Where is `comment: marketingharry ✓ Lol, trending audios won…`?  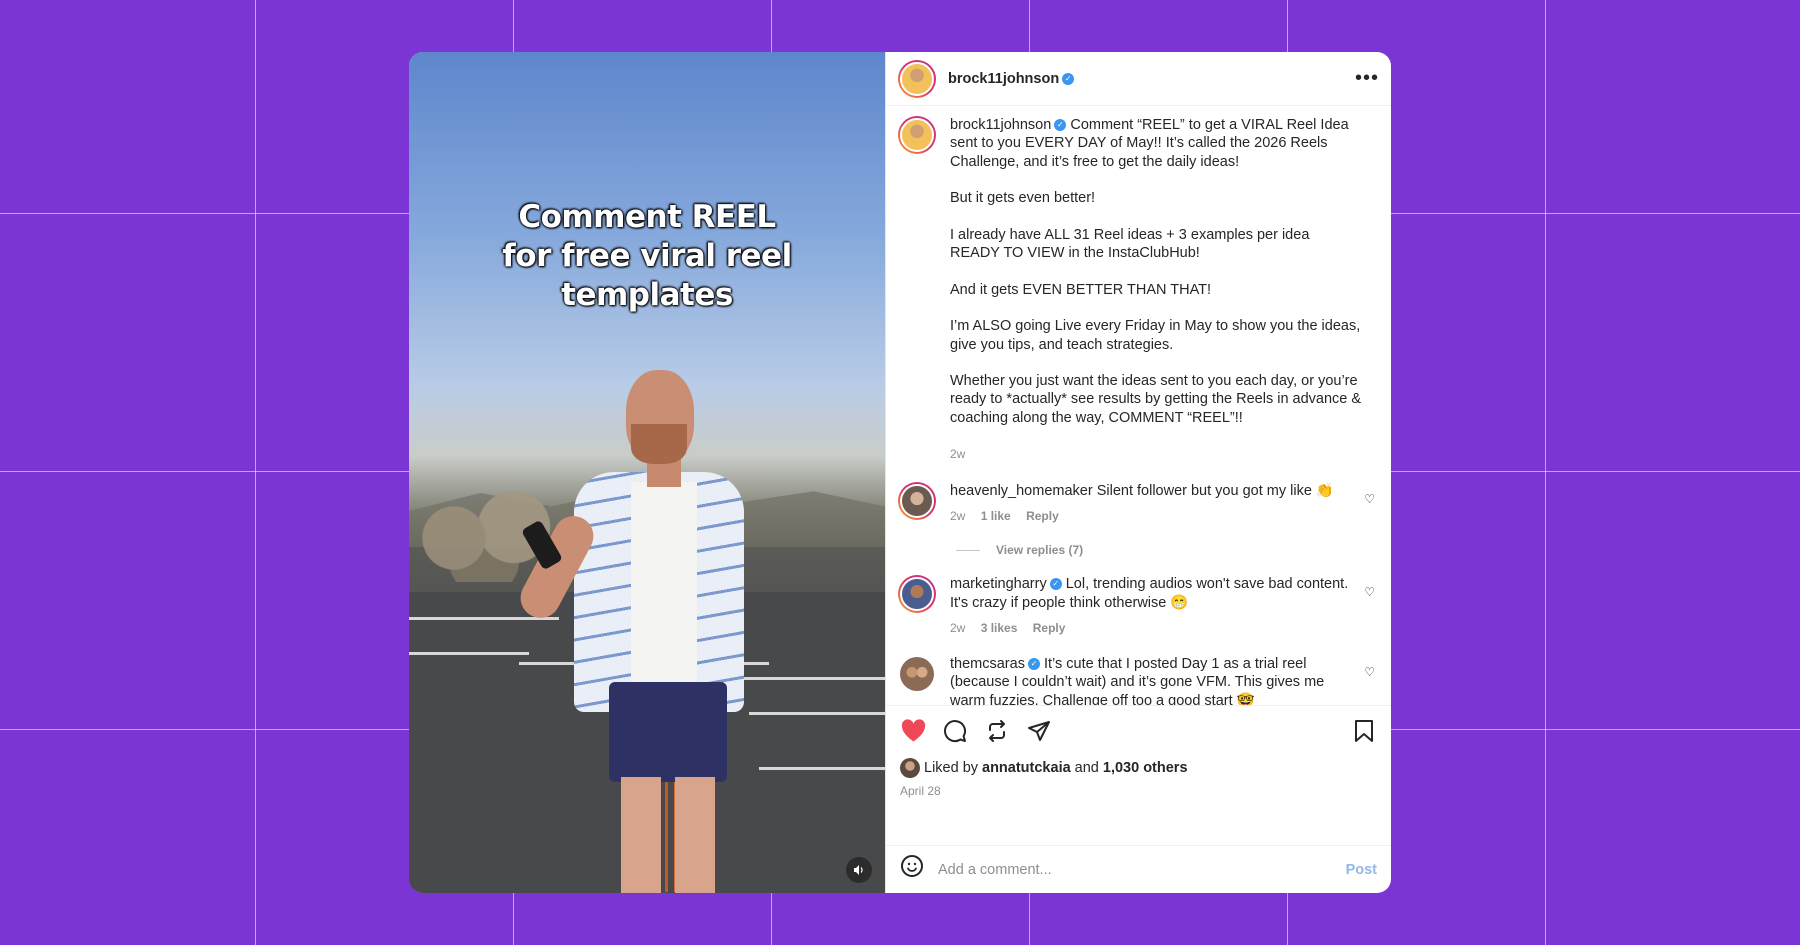
comment: marketingharry ✓ Lol, trending audios won… is located at coordinates (1138, 606).